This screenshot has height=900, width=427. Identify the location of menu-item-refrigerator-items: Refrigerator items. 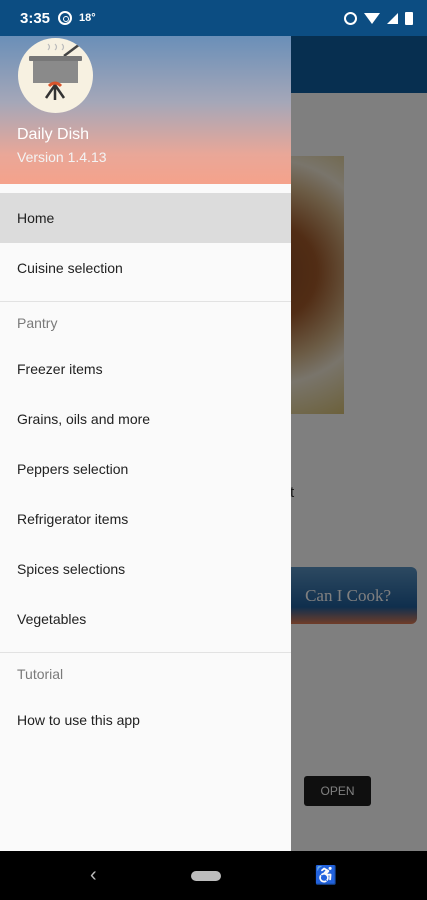
(145, 519).